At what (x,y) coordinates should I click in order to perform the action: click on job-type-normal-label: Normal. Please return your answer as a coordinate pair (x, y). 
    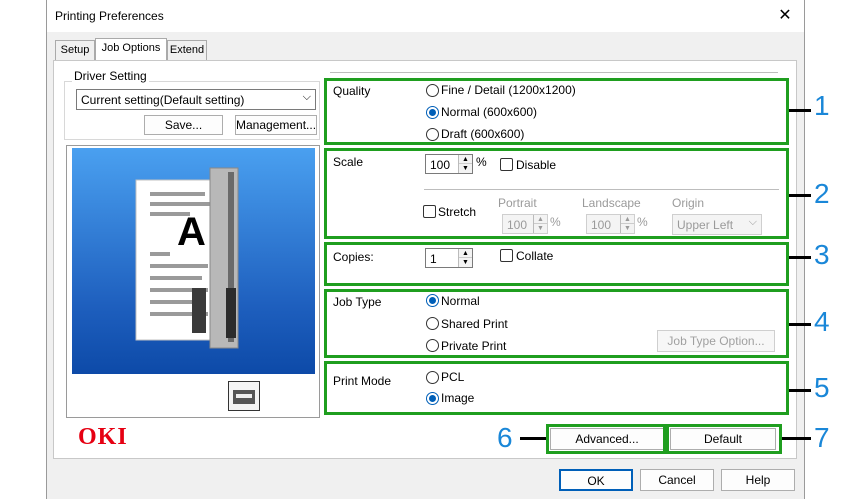
    Looking at the image, I should click on (460, 301).